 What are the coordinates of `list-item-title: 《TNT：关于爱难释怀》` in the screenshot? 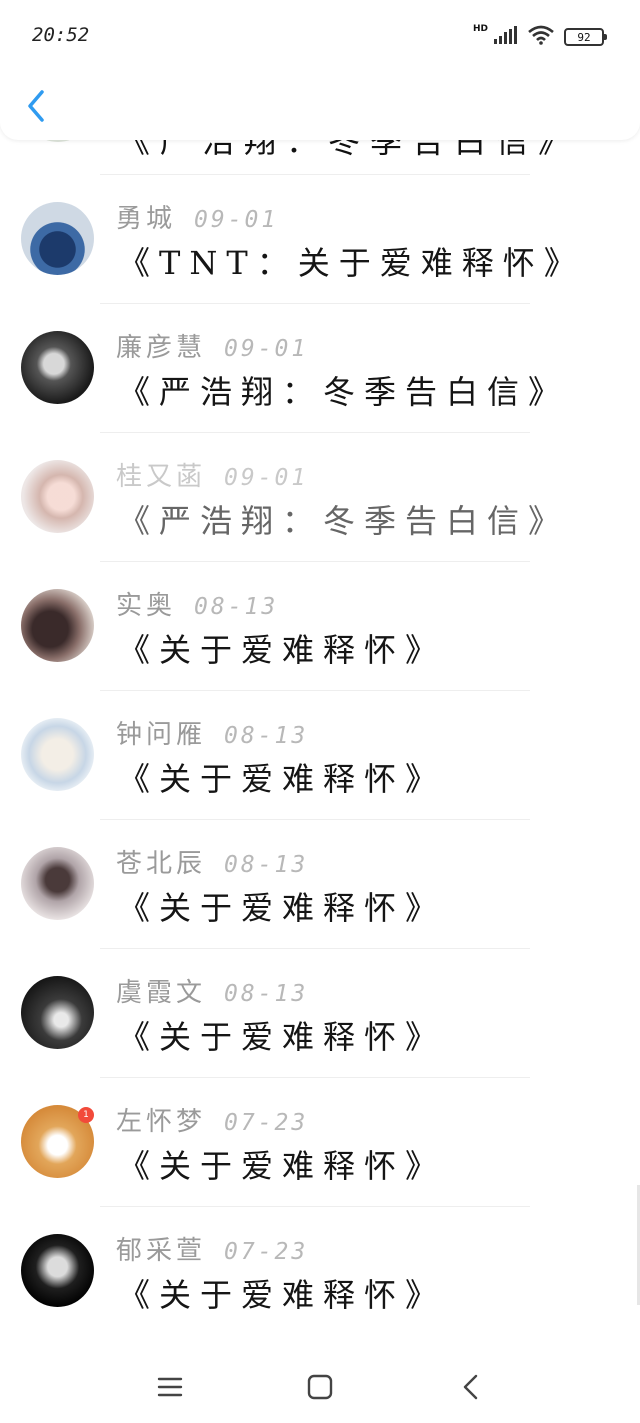 It's located at (351, 263).